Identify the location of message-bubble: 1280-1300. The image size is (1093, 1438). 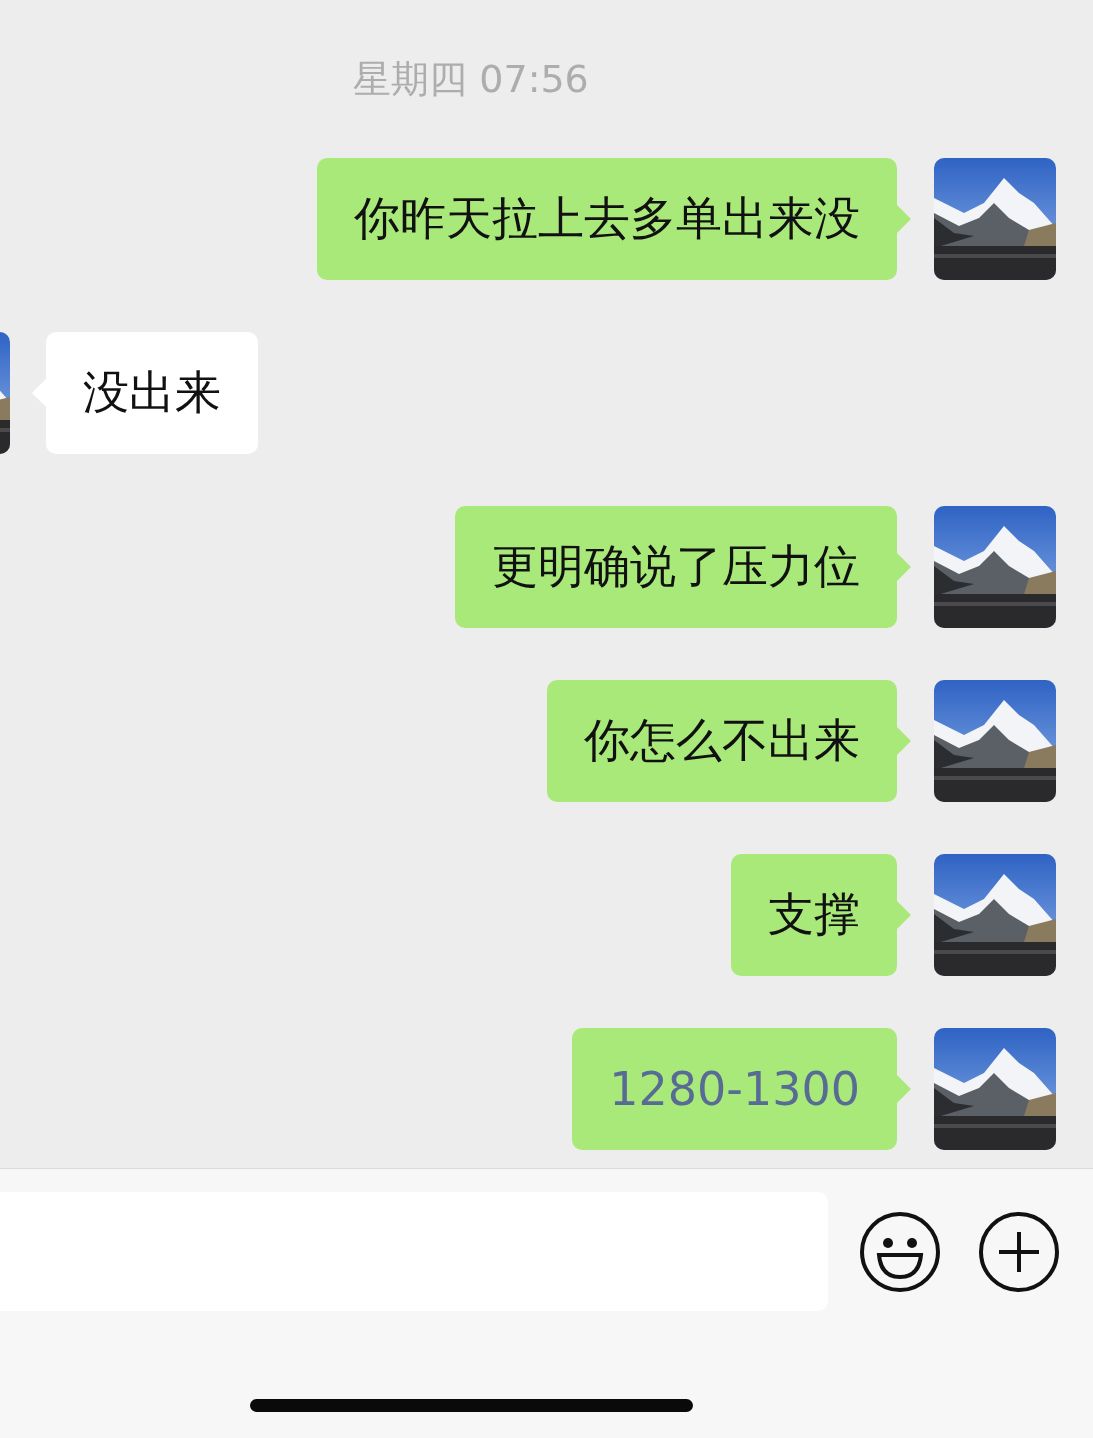
(734, 1089).